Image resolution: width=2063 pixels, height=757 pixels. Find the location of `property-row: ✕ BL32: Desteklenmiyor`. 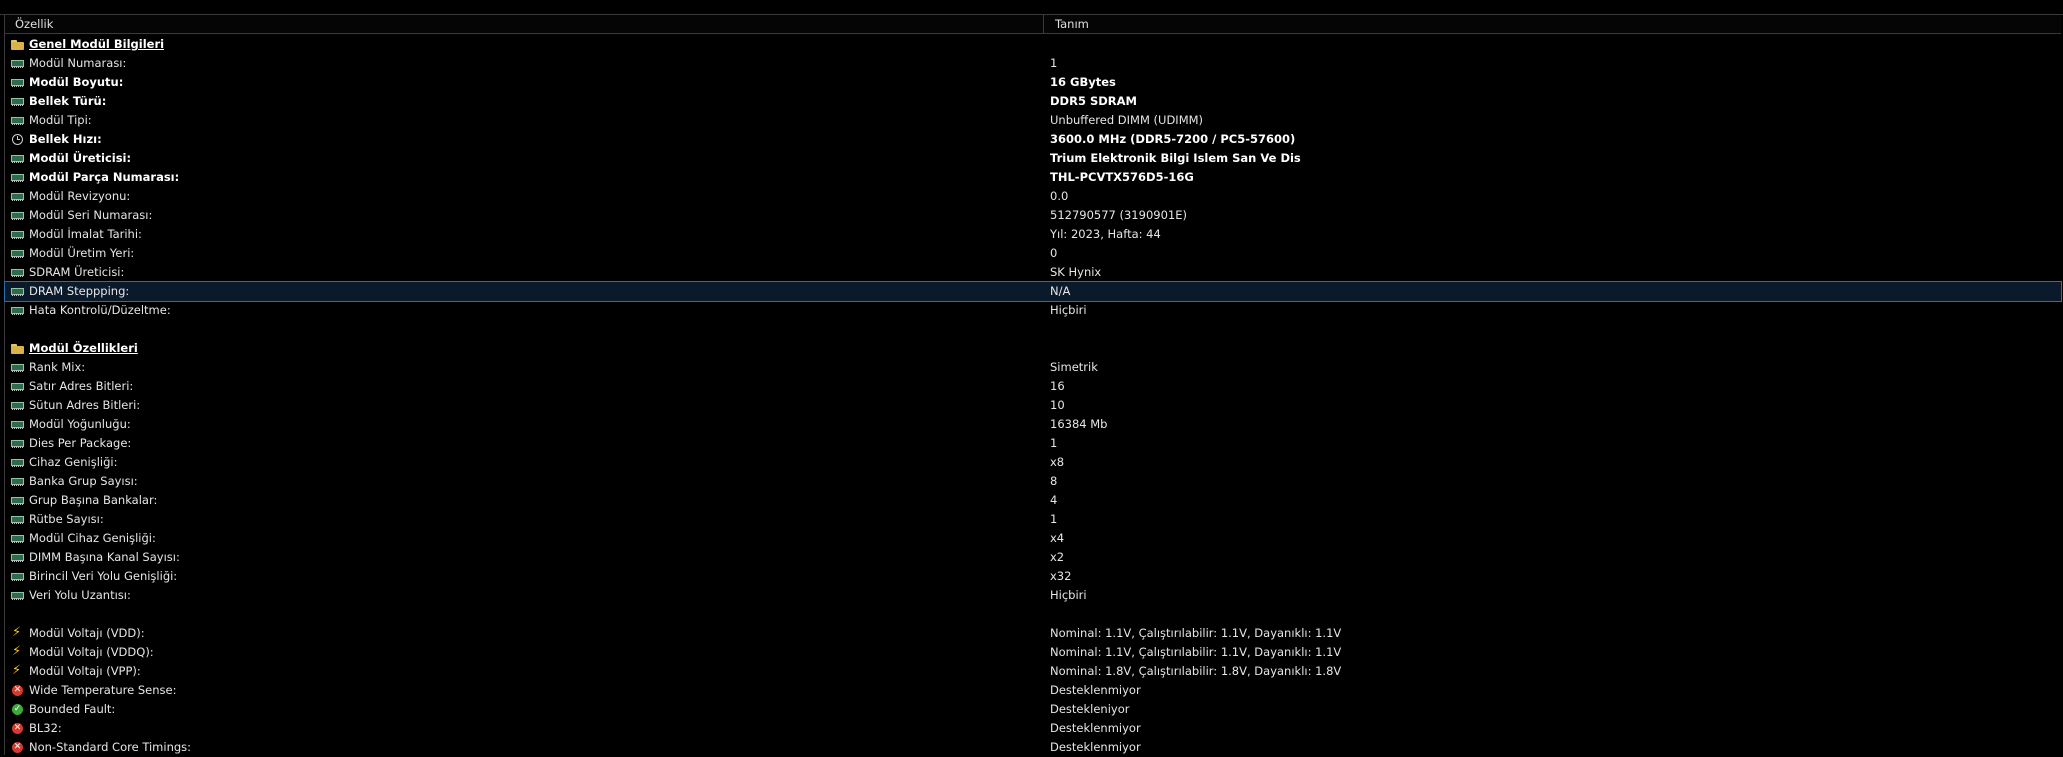

property-row: ✕ BL32: Desteklenmiyor is located at coordinates (1033, 728).